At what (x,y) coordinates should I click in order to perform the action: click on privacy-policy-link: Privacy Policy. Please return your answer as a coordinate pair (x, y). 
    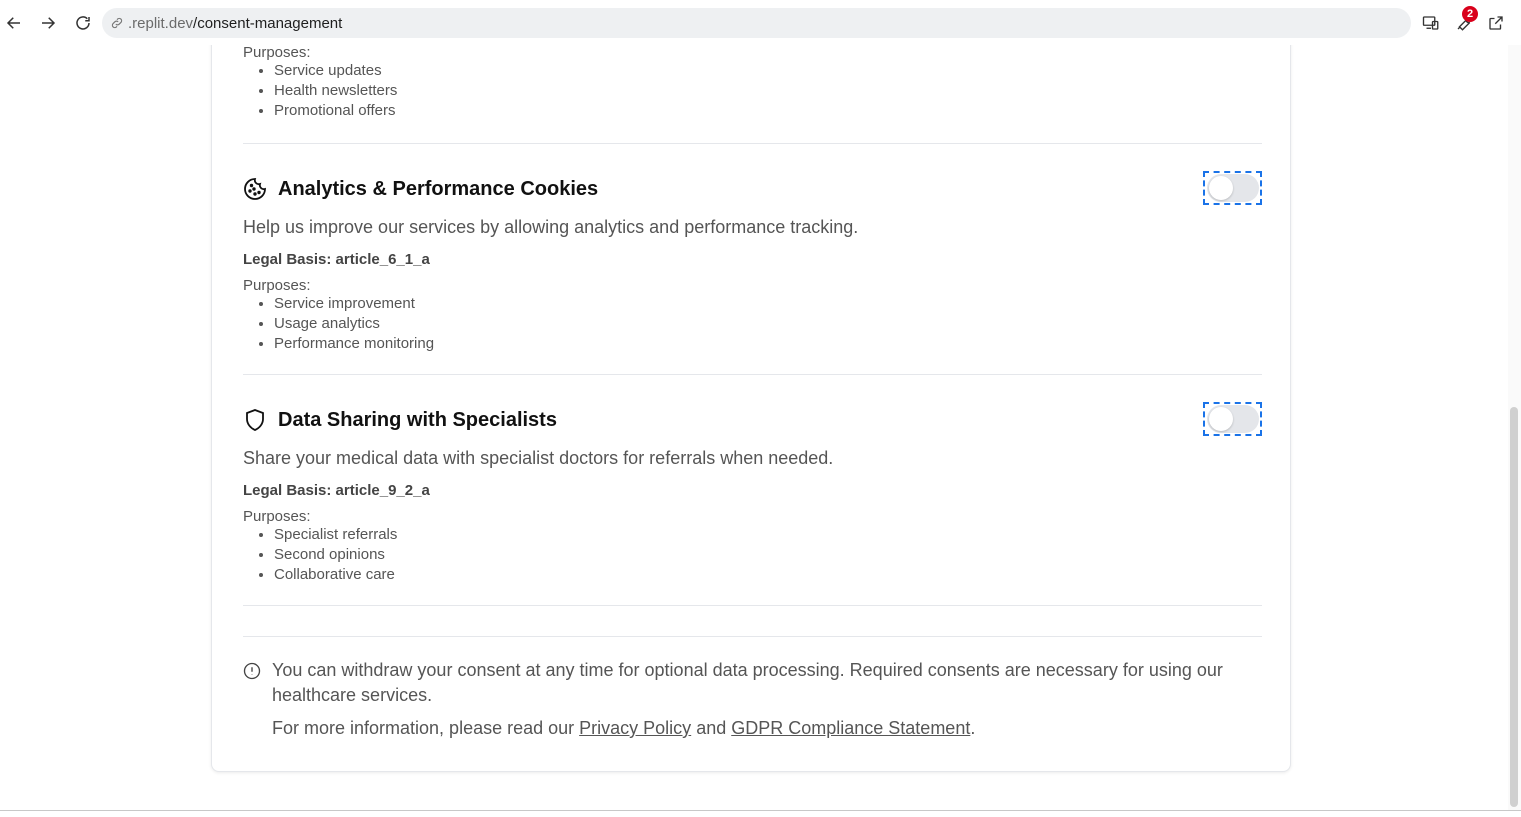
    Looking at the image, I should click on (635, 728).